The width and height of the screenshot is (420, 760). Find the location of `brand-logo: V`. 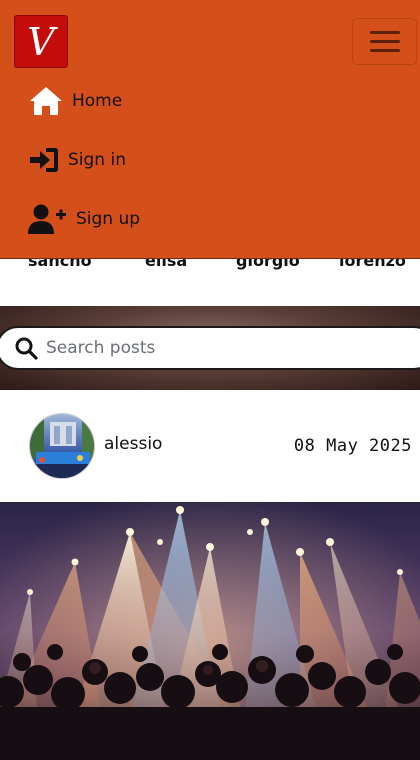

brand-logo: V is located at coordinates (41, 41).